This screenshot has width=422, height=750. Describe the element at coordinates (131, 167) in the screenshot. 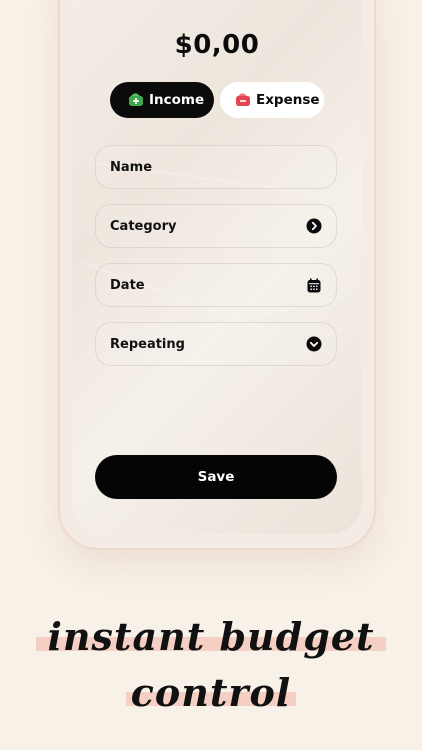

I see `name-field-label: Name` at that location.